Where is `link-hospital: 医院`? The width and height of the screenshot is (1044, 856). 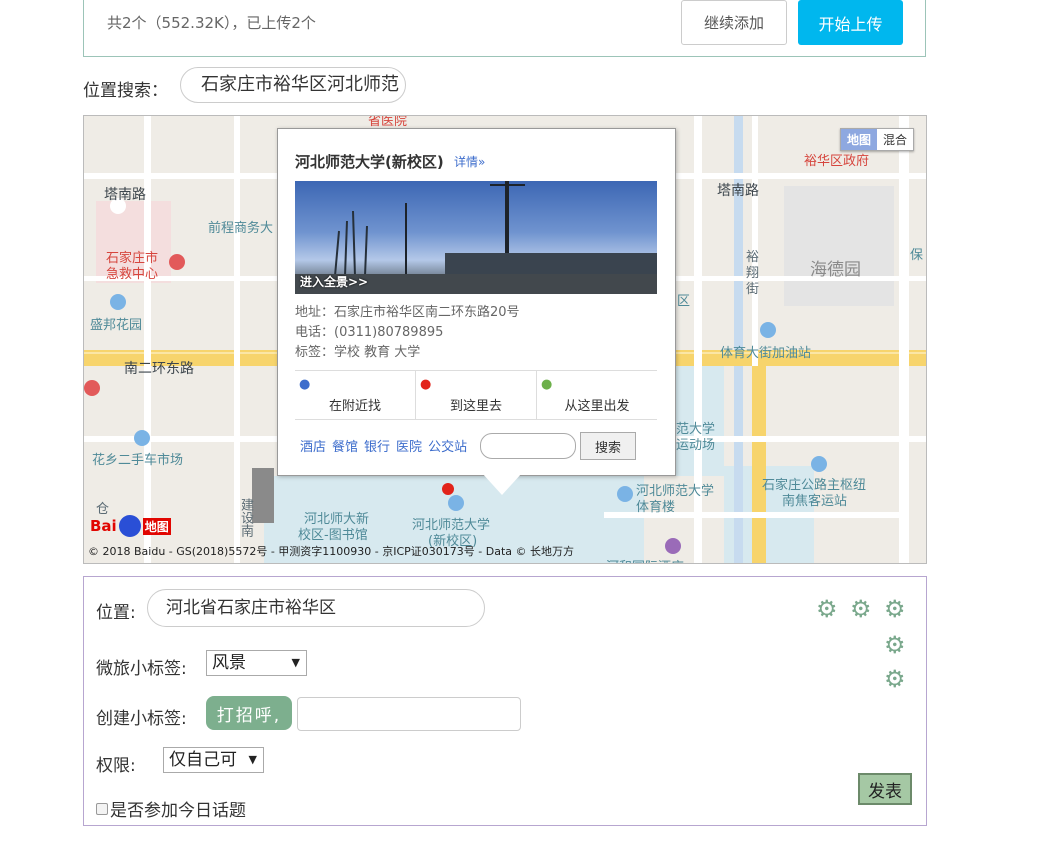
link-hospital: 医院 is located at coordinates (409, 445).